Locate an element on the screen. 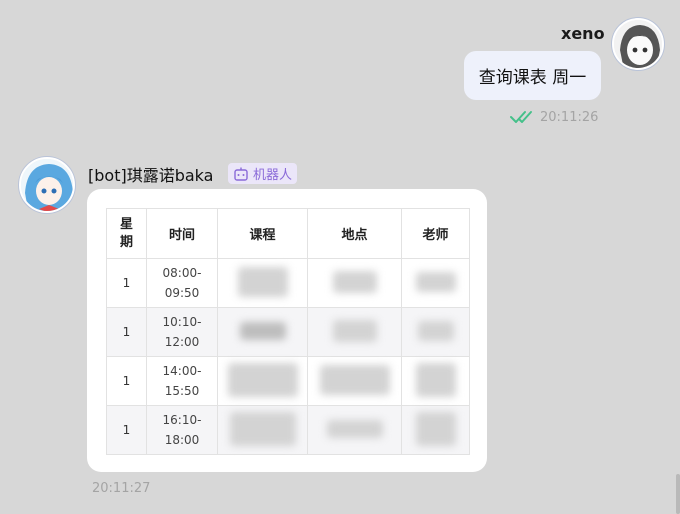 The width and height of the screenshot is (680, 514). bot-badge: 机器人 is located at coordinates (263, 173).